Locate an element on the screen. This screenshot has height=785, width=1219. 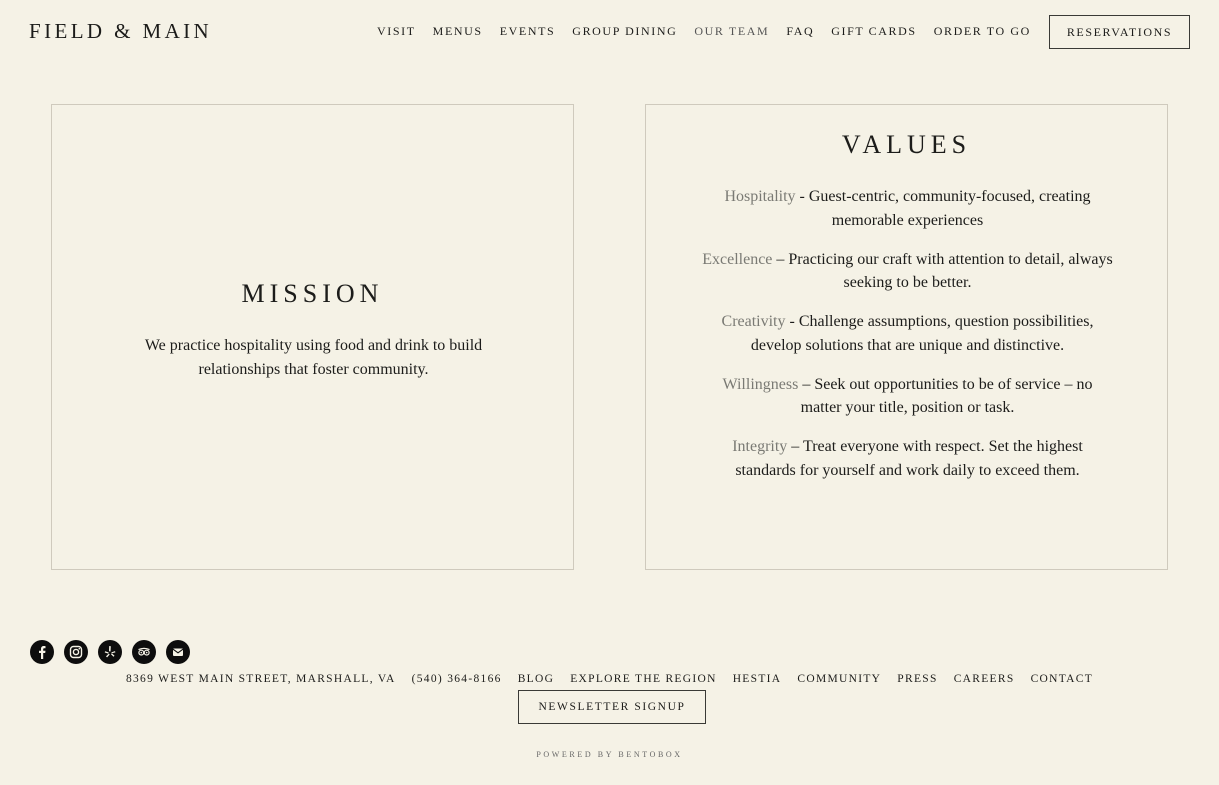
mission-title: MISSION is located at coordinates (312, 293).